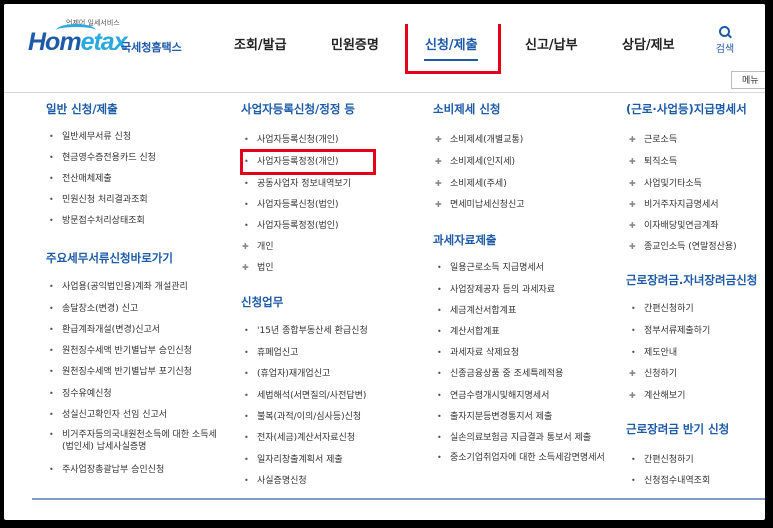  What do you see at coordinates (478, 353) in the screenshot?
I see `link-data-delete: 과세자료 삭제요청` at bounding box center [478, 353].